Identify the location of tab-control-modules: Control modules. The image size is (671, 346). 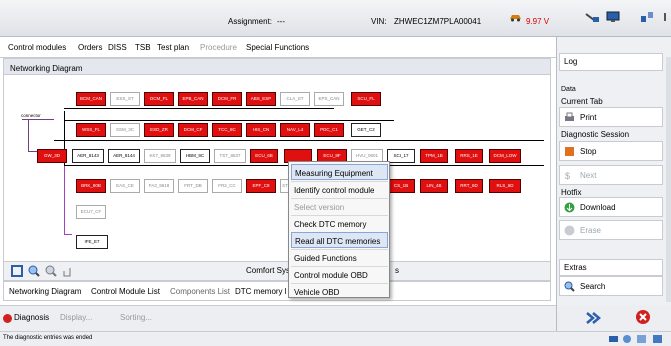
(37, 47).